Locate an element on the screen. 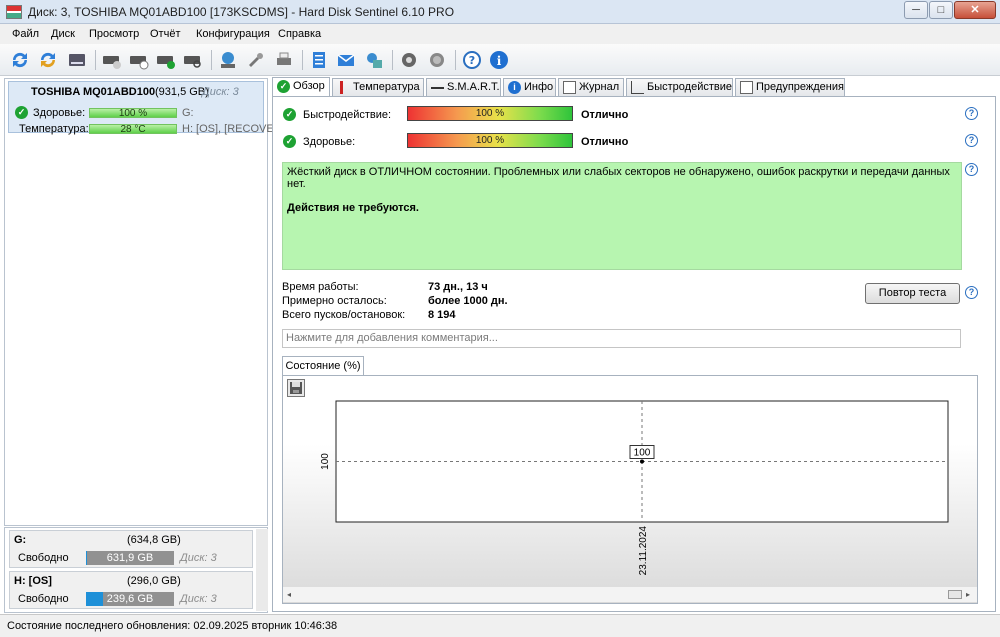 This screenshot has height=637, width=1000. data-point is located at coordinates (642, 461).